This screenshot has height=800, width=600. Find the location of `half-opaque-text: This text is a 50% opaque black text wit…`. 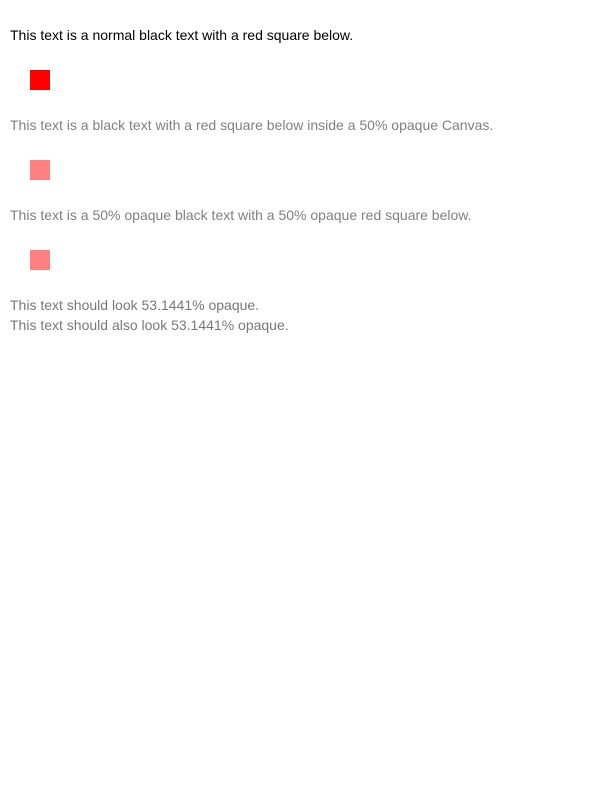

half-opaque-text: This text is a 50% opaque black text wit… is located at coordinates (241, 215).